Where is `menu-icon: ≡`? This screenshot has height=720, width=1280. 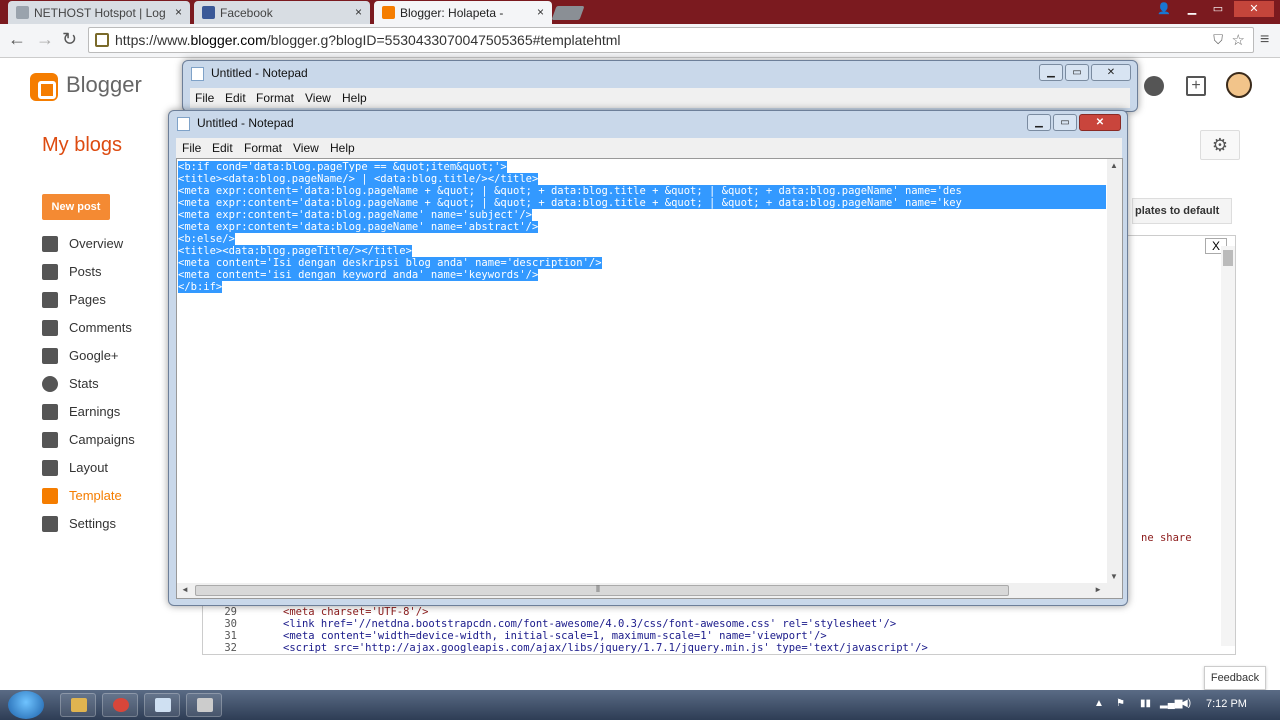
menu-icon: ≡ is located at coordinates (1264, 40).